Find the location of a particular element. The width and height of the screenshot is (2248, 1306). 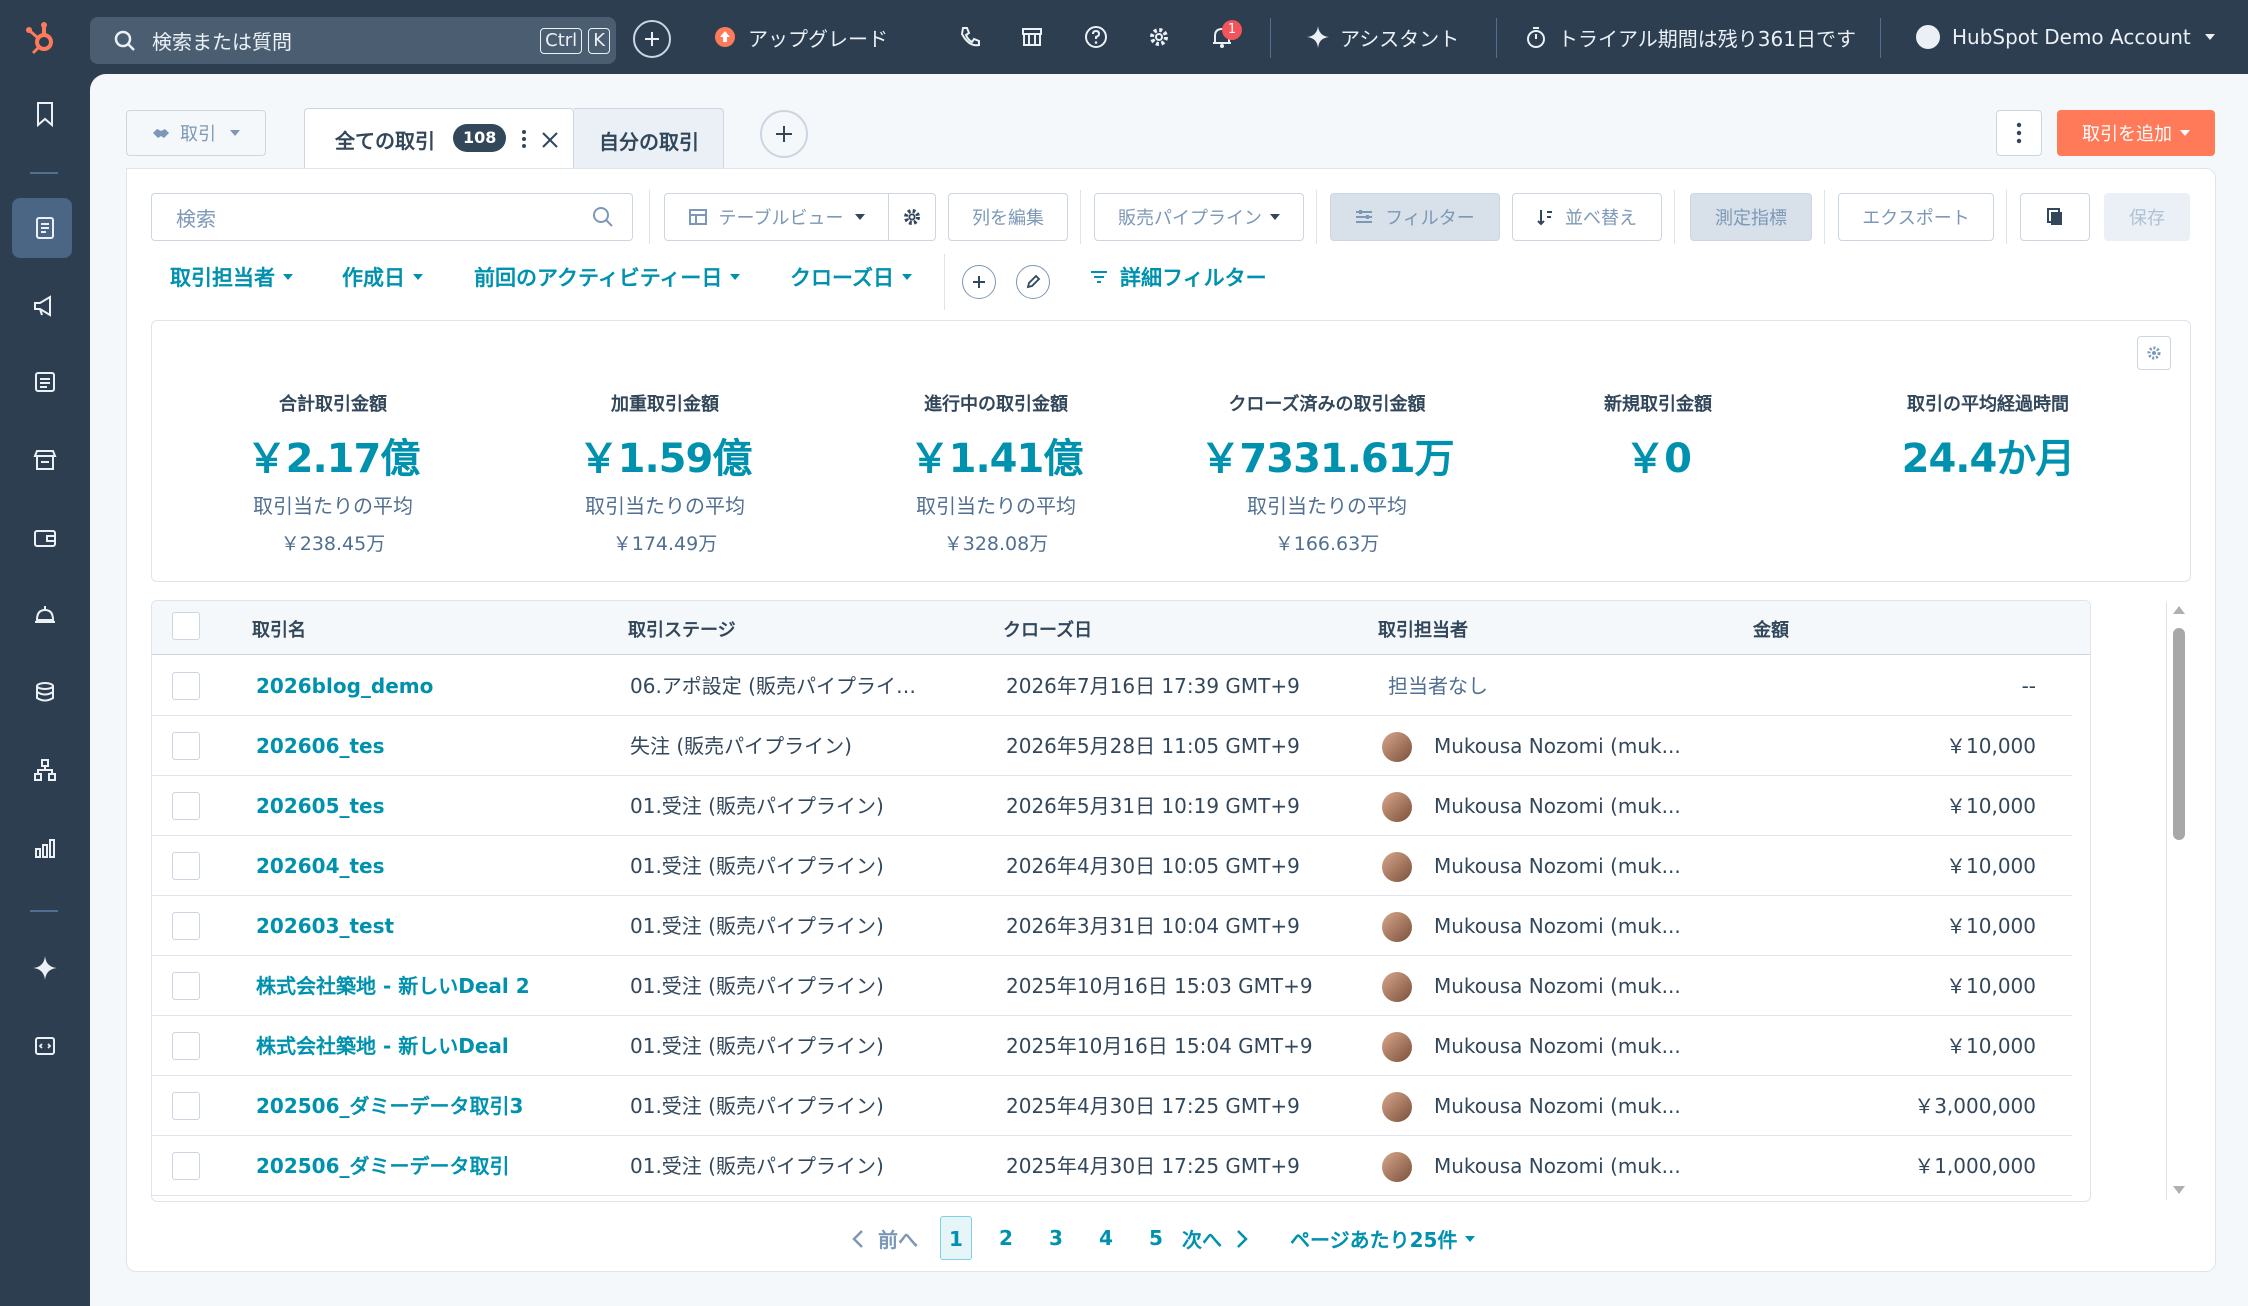

edit-filters-button is located at coordinates (1033, 282).